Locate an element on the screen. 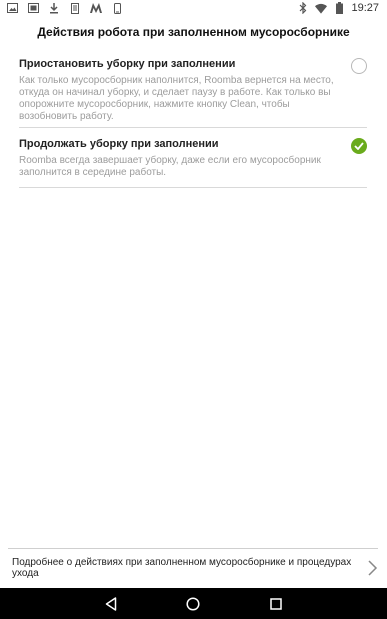 This screenshot has height=619, width=387. m-logo-icon is located at coordinates (96, 8).